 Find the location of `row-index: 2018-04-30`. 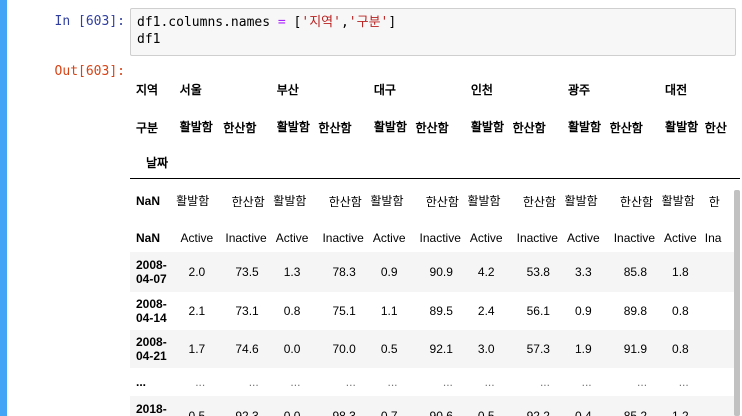

row-index: 2018-04-30 is located at coordinates (151, 409).